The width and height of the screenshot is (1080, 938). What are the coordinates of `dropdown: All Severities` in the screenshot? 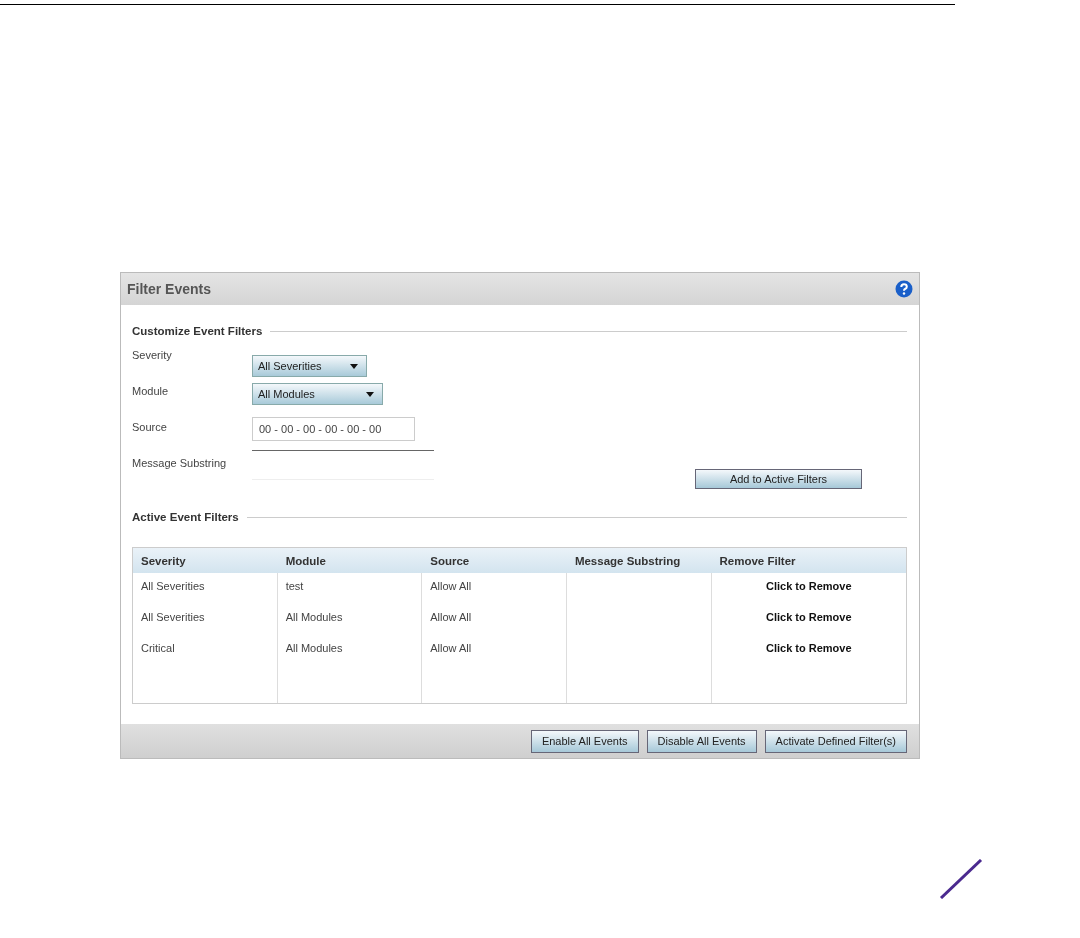 It's located at (309, 366).